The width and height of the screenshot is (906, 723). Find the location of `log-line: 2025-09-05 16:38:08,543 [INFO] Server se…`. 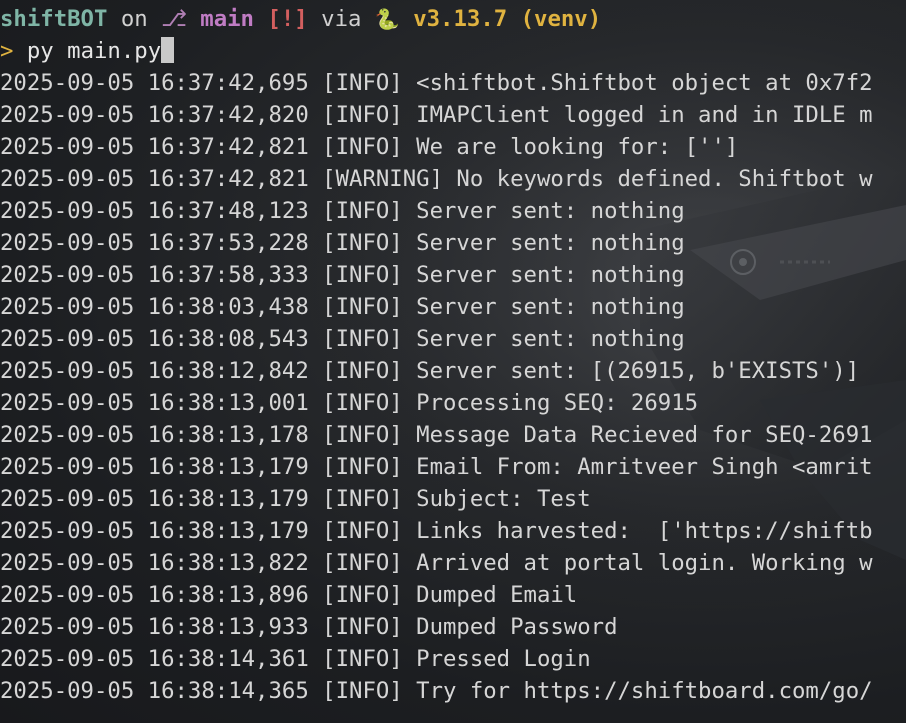

log-line: 2025-09-05 16:38:08,543 [INFO] Server se… is located at coordinates (342, 339).